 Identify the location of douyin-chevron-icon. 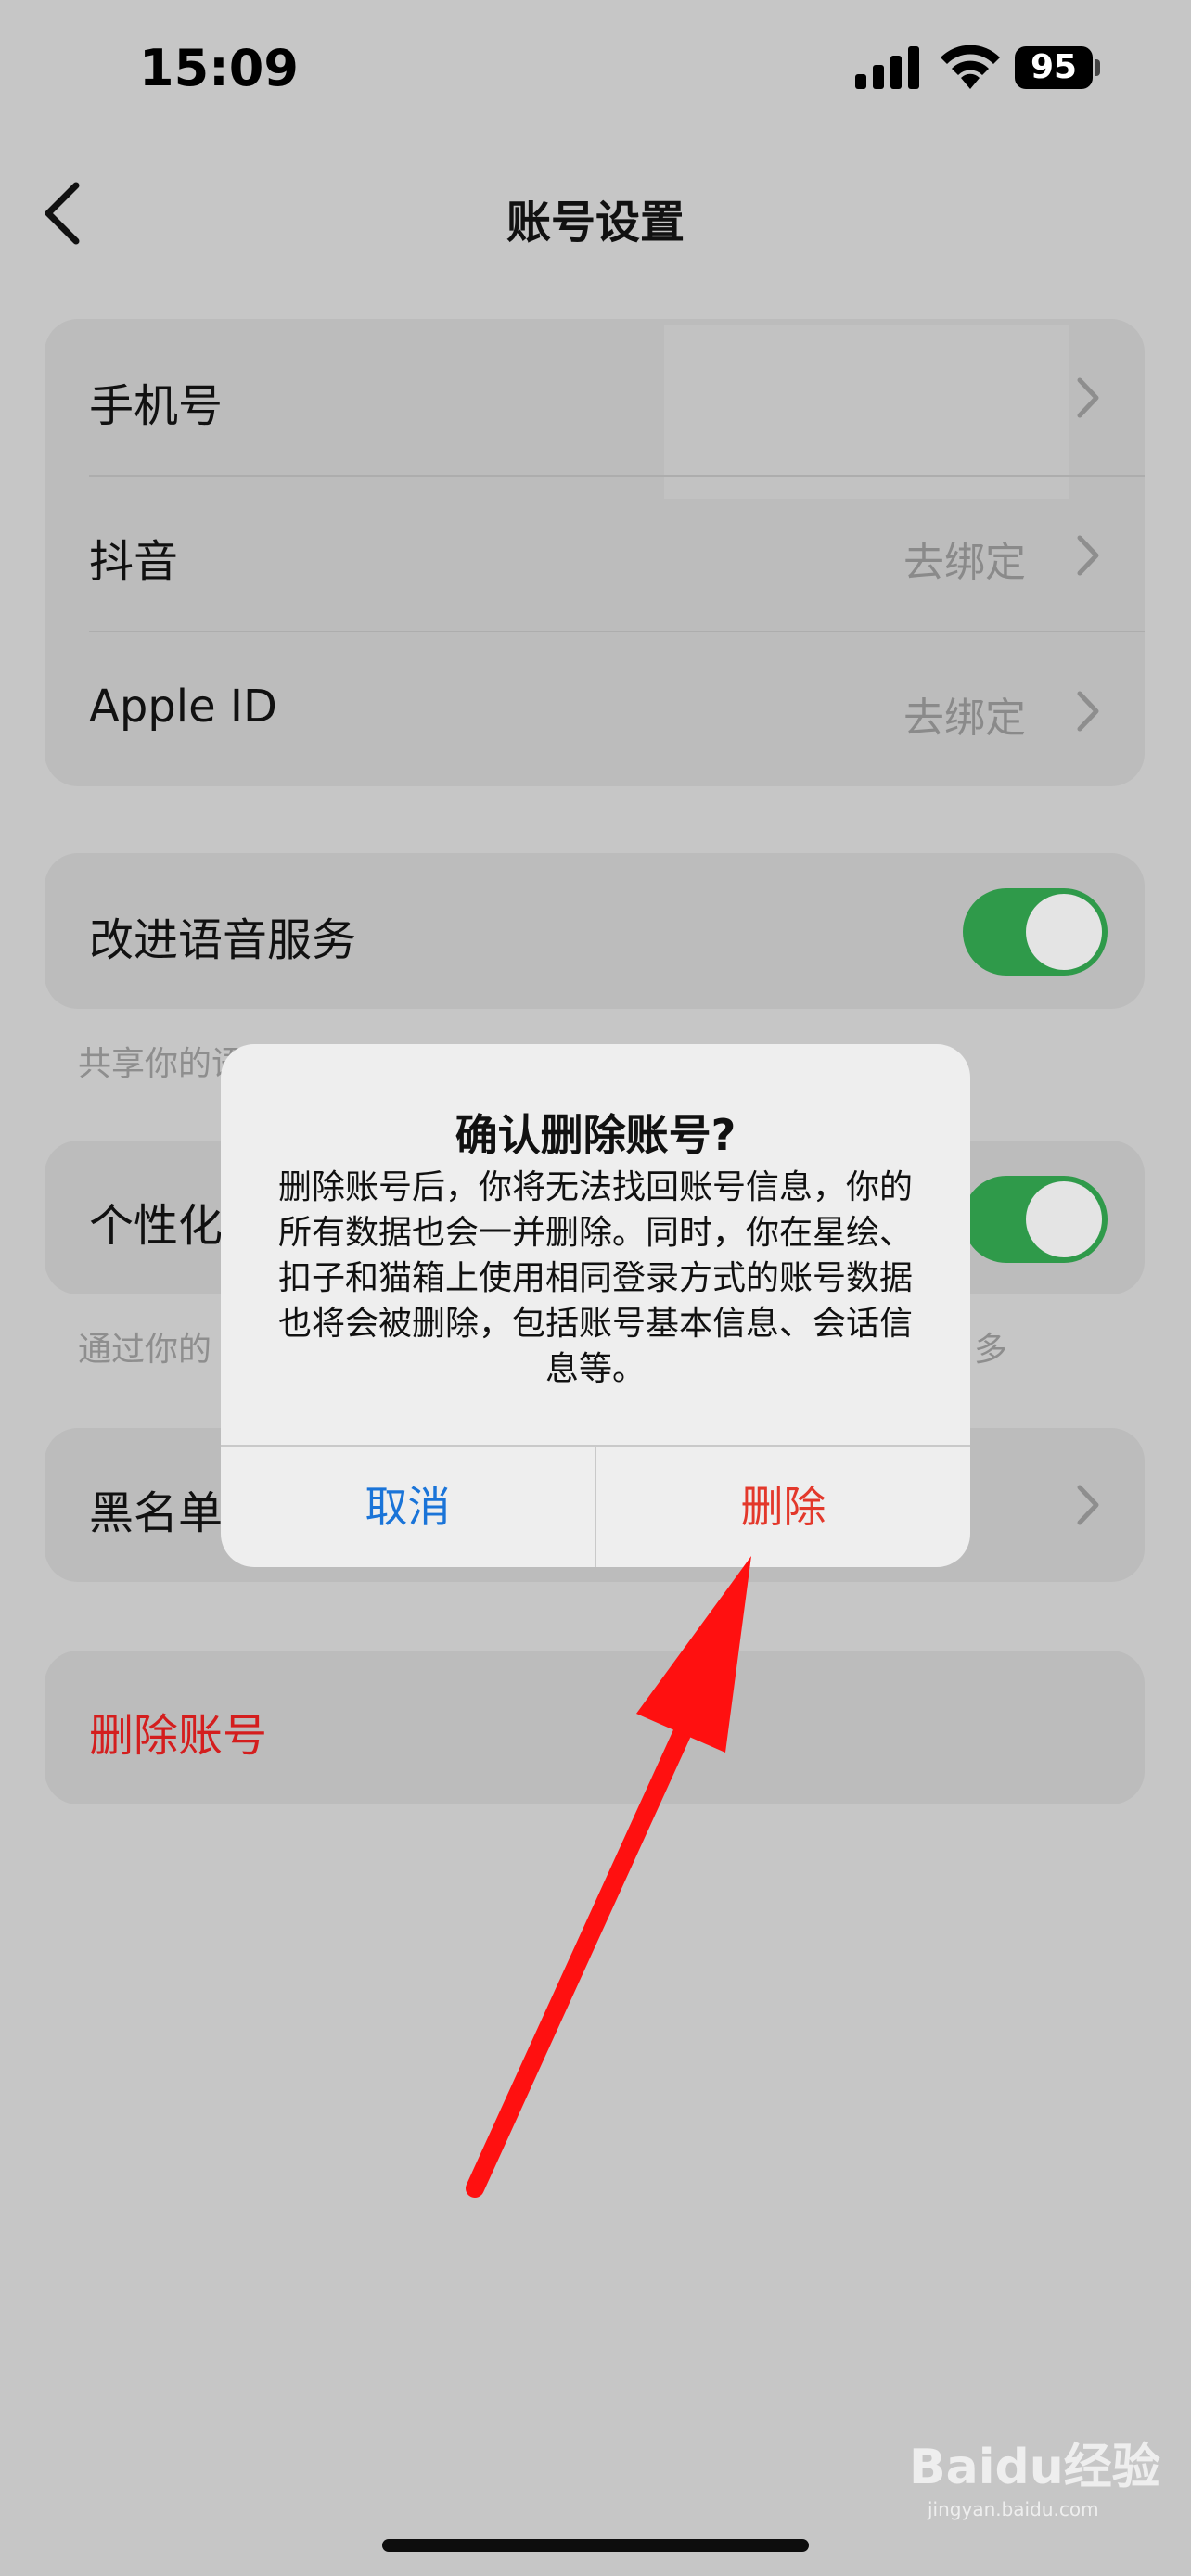
(1088, 555).